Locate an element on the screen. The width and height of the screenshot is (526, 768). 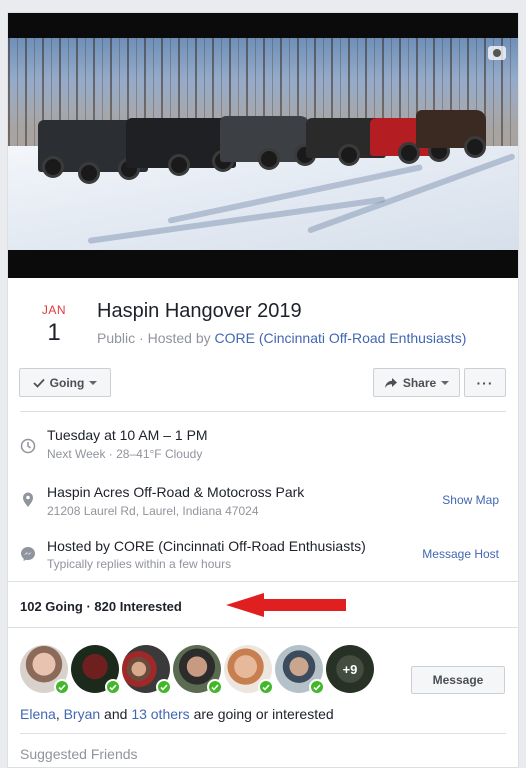
more-attendees-count: +9 is located at coordinates (350, 669).